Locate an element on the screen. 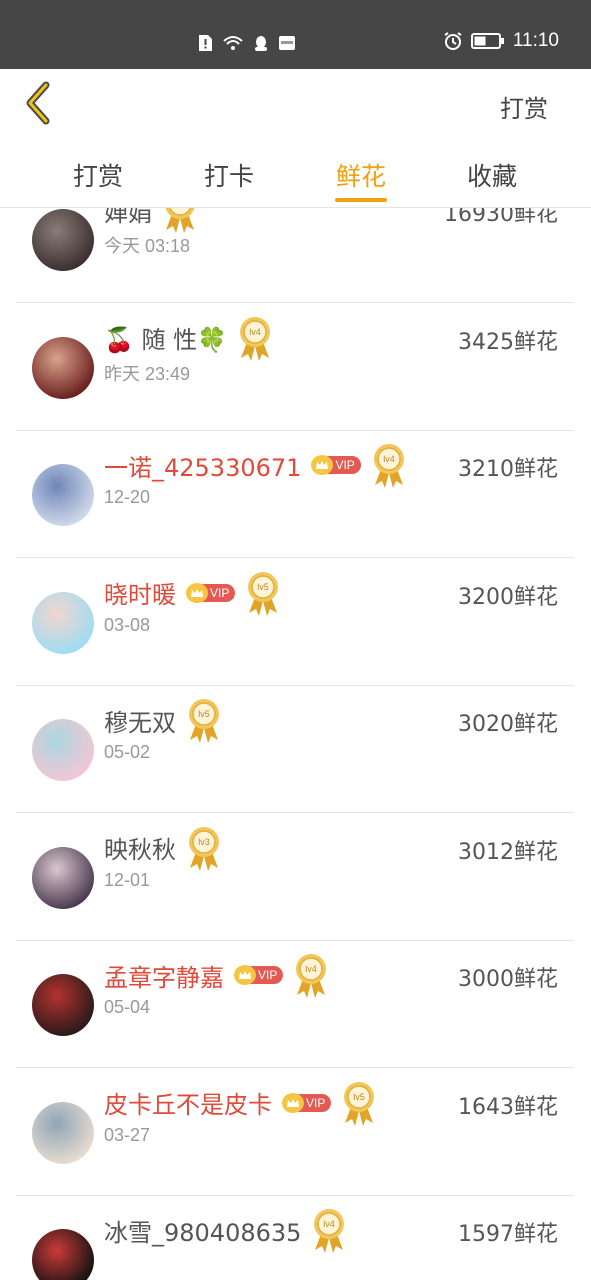  timestamp: 03-08 is located at coordinates (127, 624).